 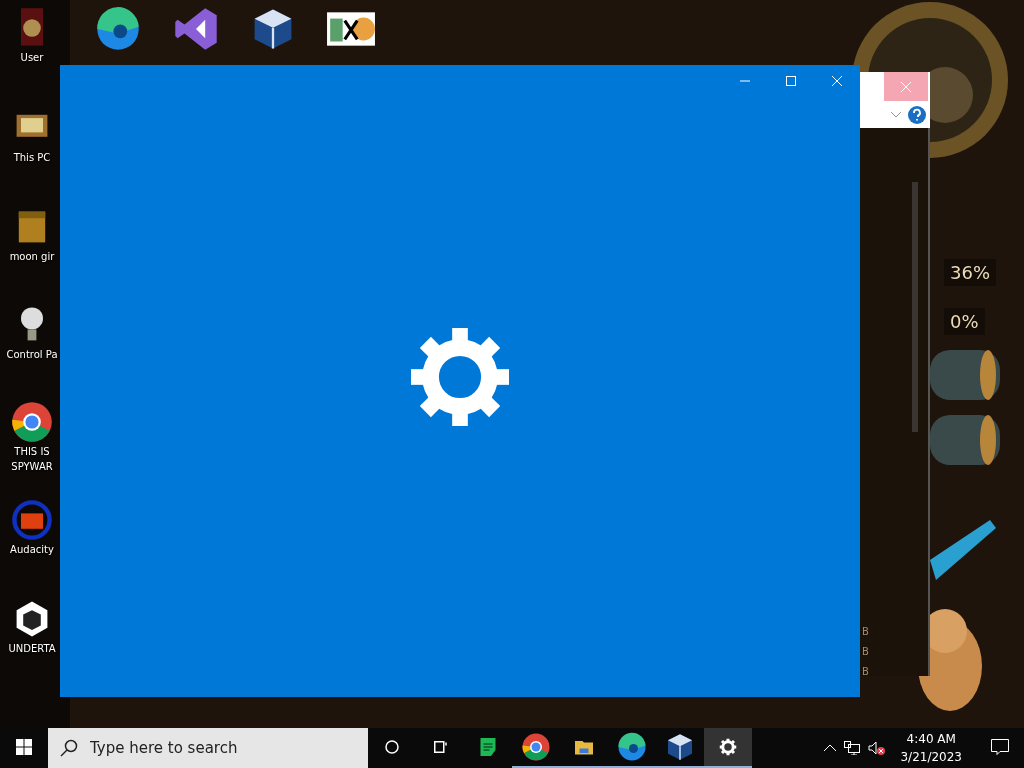 What do you see at coordinates (896, 115) in the screenshot?
I see `chevron-down-icon` at bounding box center [896, 115].